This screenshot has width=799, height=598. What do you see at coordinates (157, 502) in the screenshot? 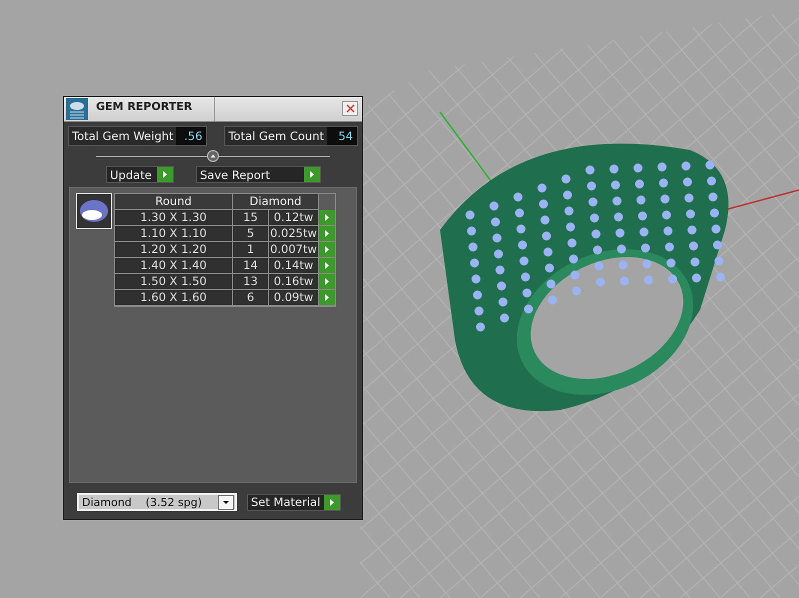
I see `material-dropdown: Diamond (3.52 spg)` at bounding box center [157, 502].